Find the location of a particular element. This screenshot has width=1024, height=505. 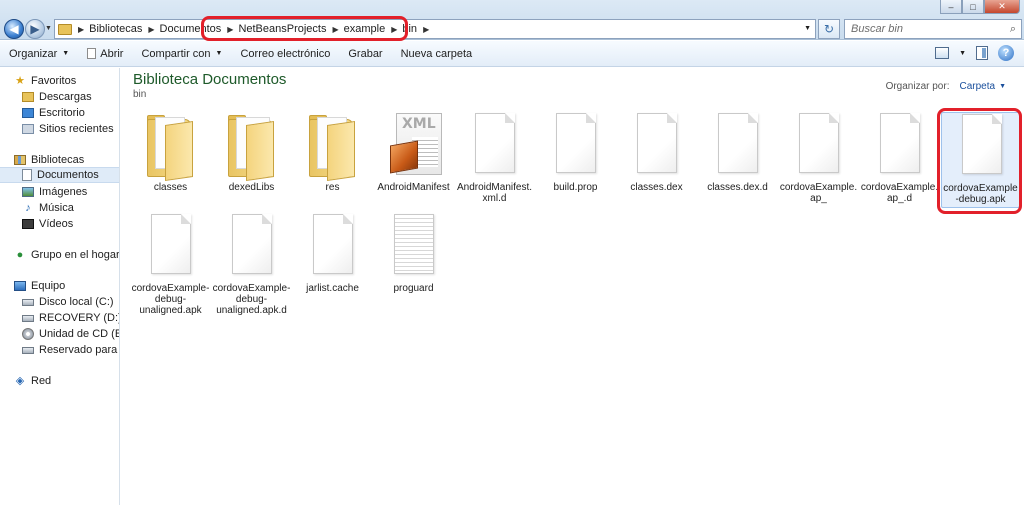

file-item-dexedlibs: dexedLibs is located at coordinates (251, 160).